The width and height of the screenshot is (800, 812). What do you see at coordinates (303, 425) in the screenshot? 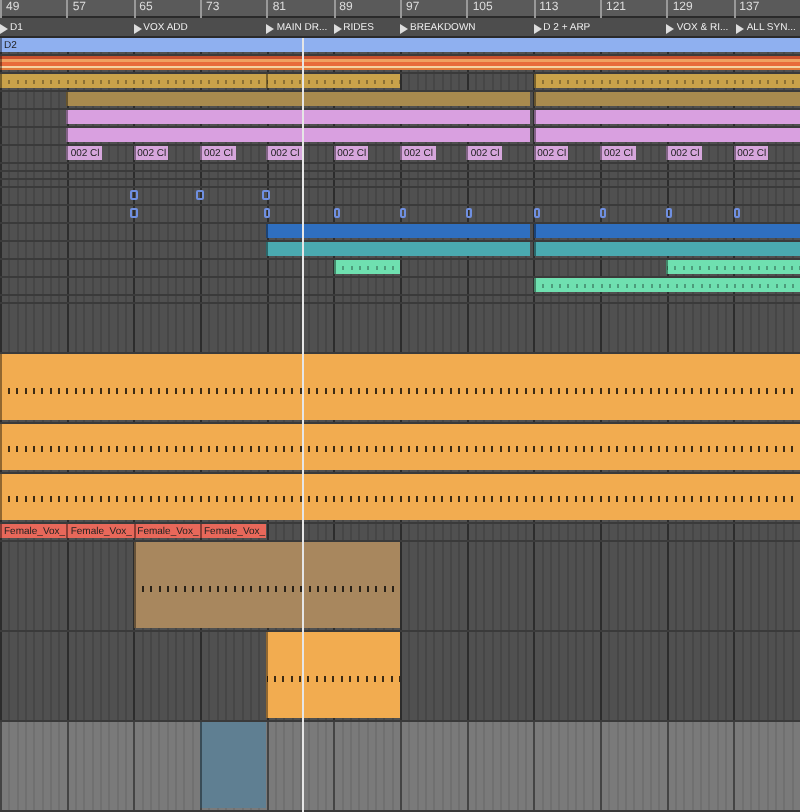
I see `playhead-line` at bounding box center [303, 425].